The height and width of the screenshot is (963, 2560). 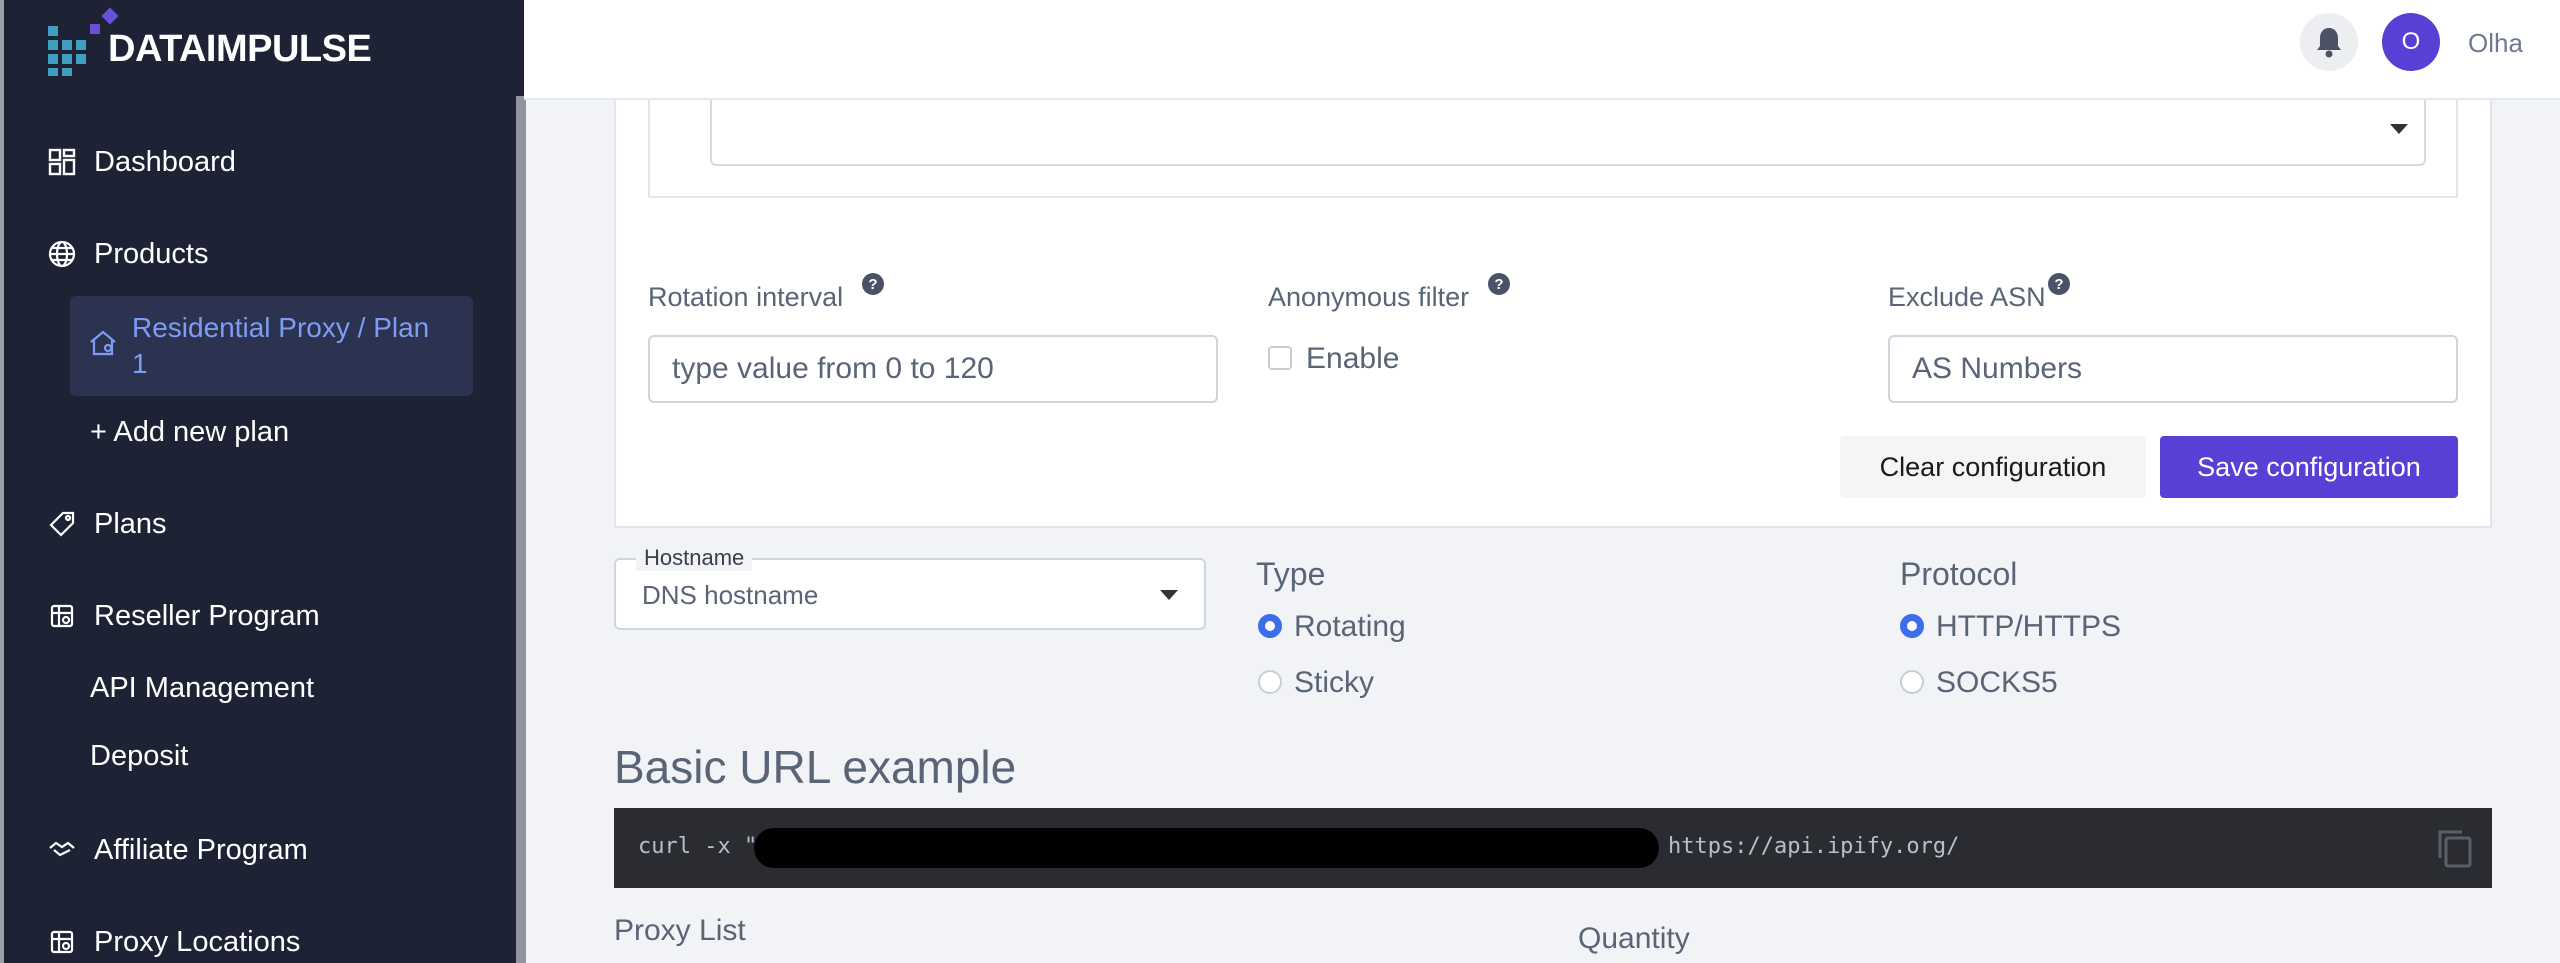 What do you see at coordinates (1350, 627) in the screenshot?
I see `type-rotating-label: Rotating` at bounding box center [1350, 627].